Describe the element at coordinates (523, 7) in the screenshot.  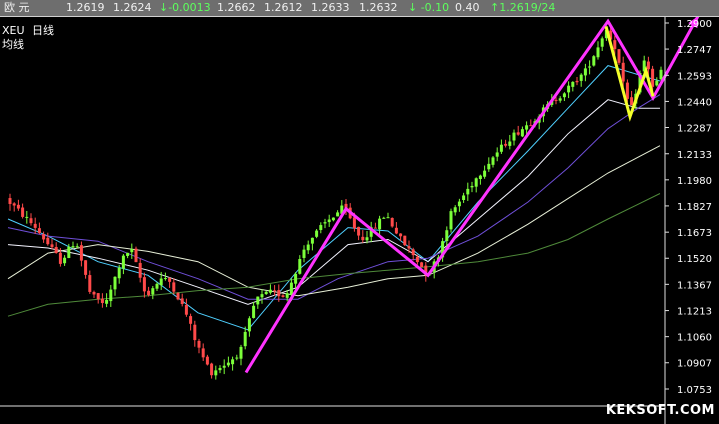
I see `quote-bid-ask: ↑1.2619/24` at that location.